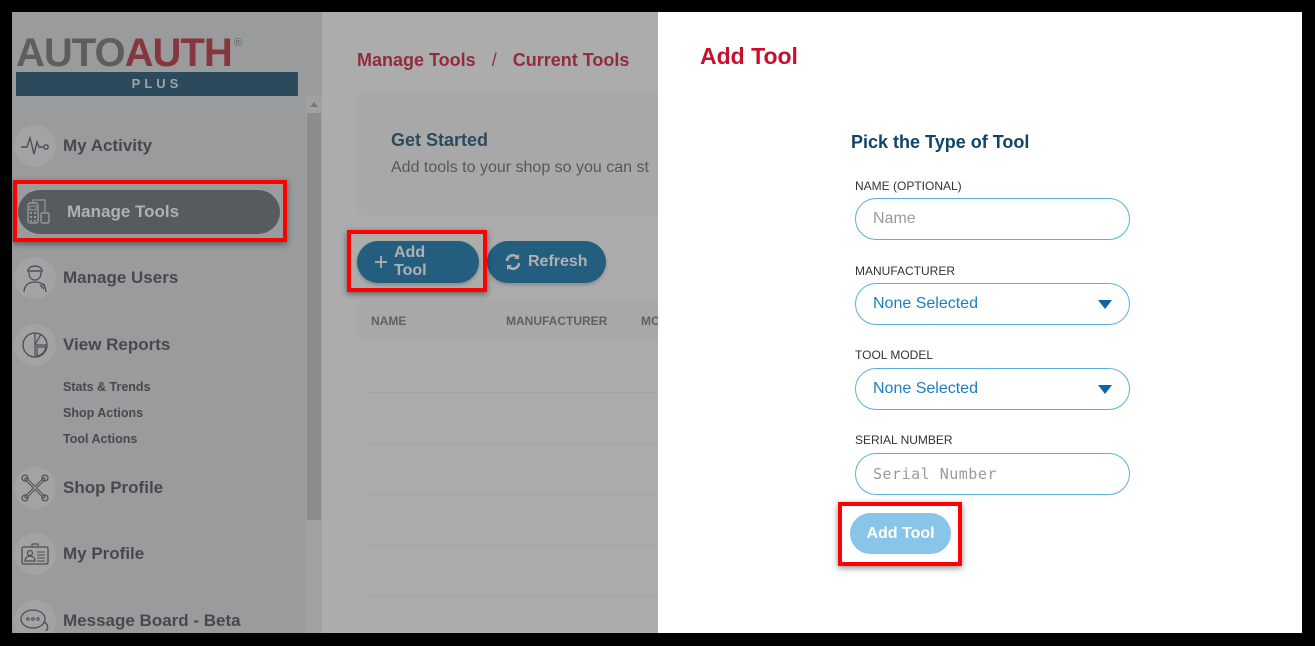 The height and width of the screenshot is (646, 1315). I want to click on dialog-subtitle: Pick the Type of Tool, so click(940, 142).